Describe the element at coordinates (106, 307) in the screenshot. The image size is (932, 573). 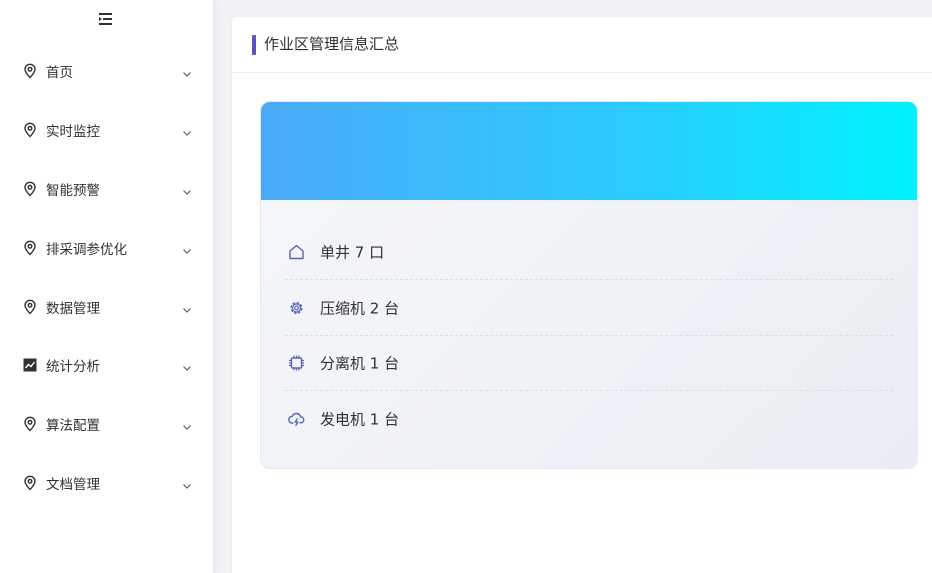
I see `sidebar-item-data-management: 数据管理` at that location.